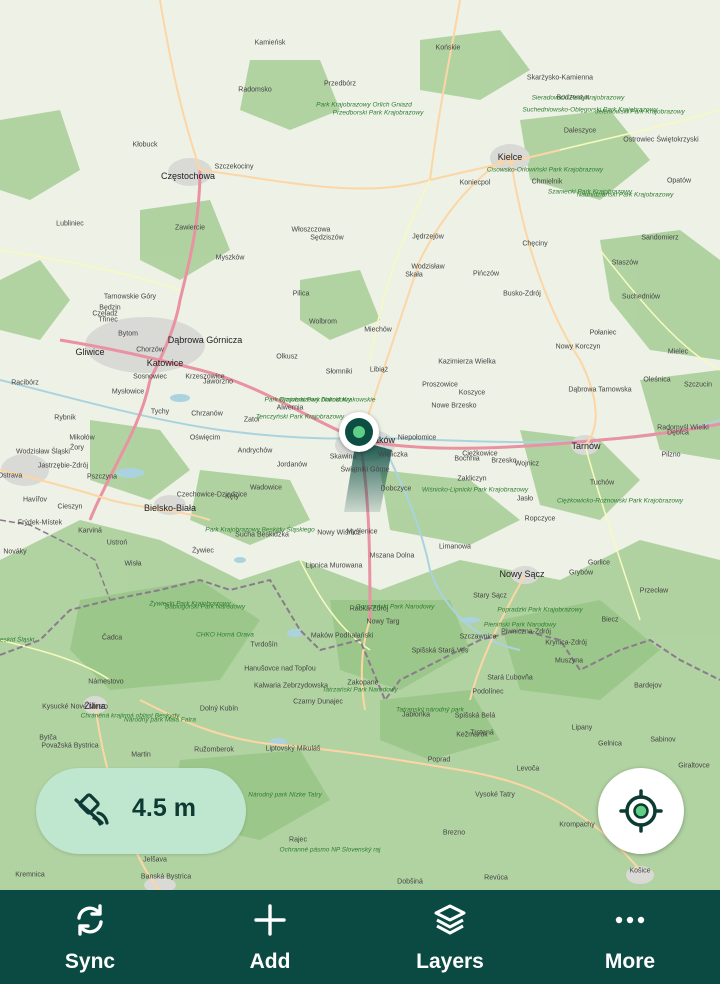 The width and height of the screenshot is (720, 984). I want to click on city-label: Liptovský Mikuláš, so click(293, 749).